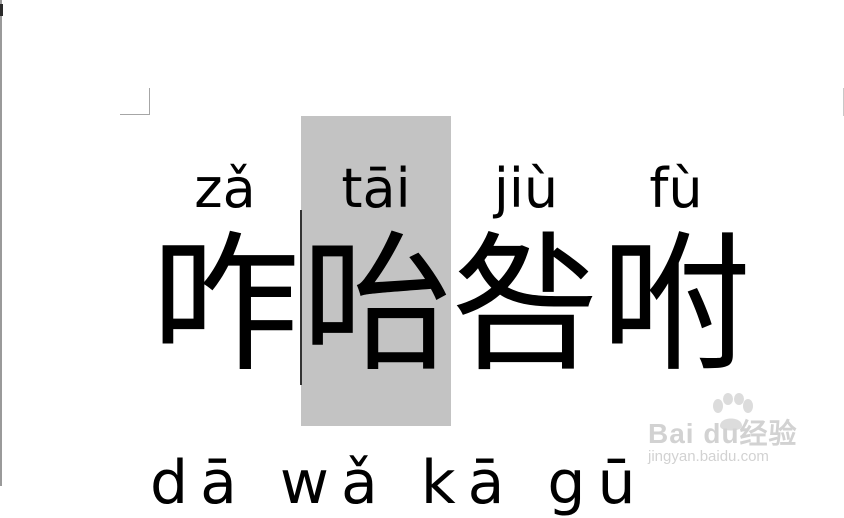  Describe the element at coordinates (676, 306) in the screenshot. I see `hanzi-4: 咐` at that location.